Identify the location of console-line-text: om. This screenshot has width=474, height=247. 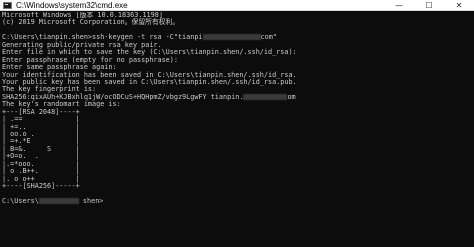
(291, 96).